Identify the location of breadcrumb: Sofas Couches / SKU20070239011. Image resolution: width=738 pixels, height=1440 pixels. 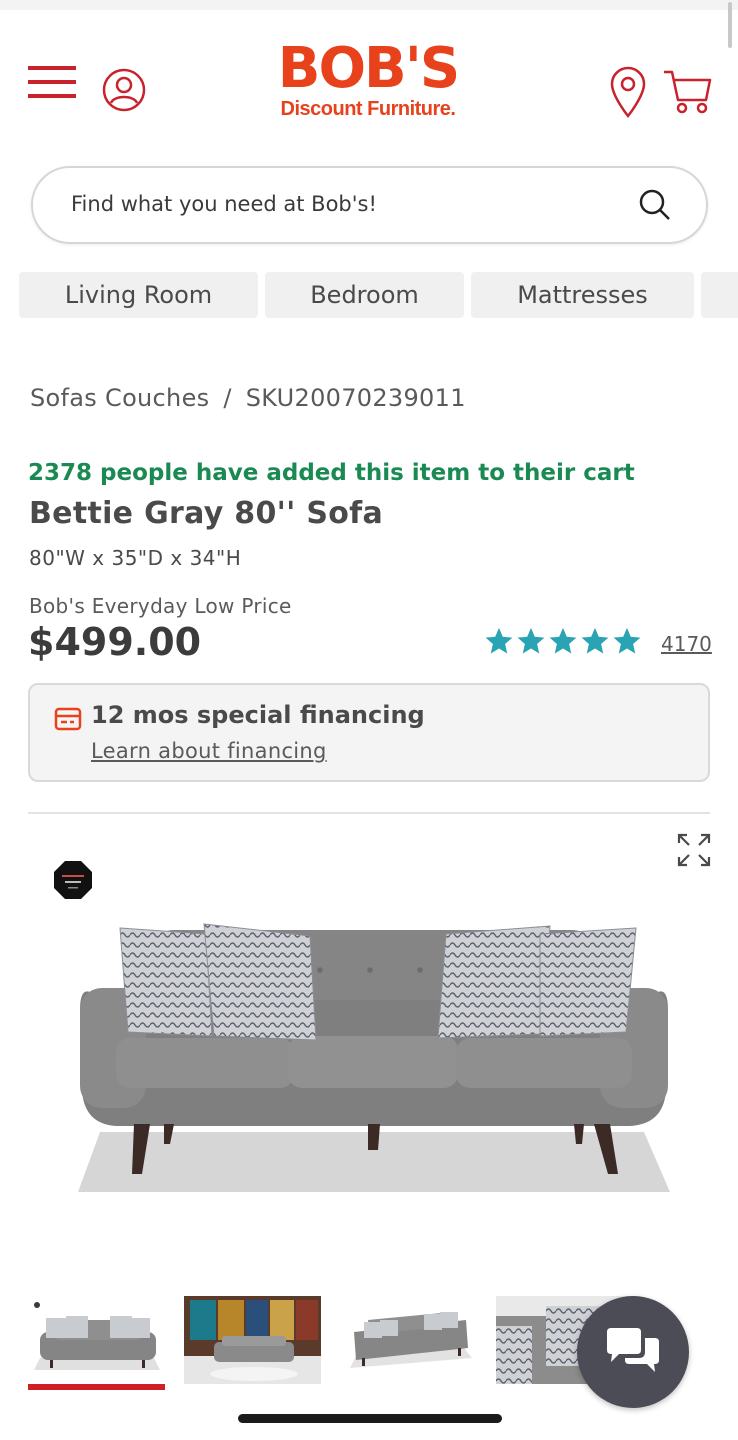
(248, 398).